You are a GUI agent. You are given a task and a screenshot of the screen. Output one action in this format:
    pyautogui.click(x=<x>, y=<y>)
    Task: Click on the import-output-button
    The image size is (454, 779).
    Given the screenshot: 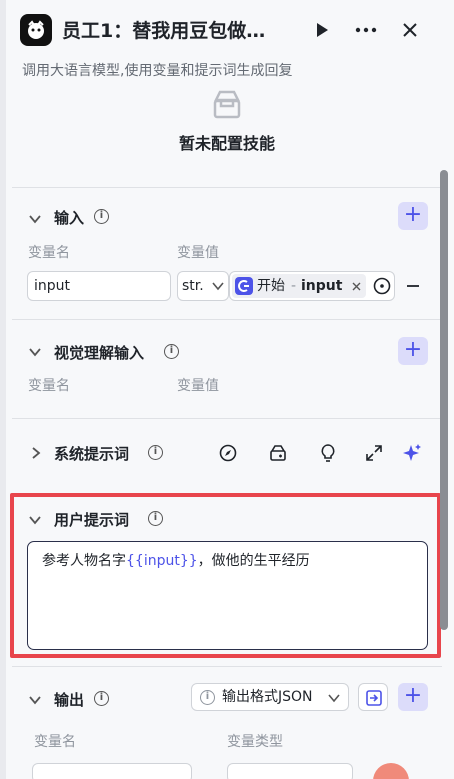 What is the action you would take?
    pyautogui.click(x=373, y=697)
    